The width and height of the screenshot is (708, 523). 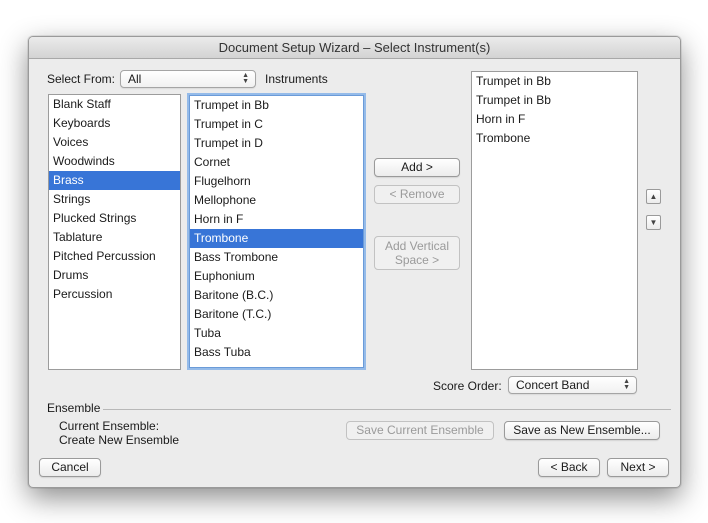 What do you see at coordinates (467, 386) in the screenshot?
I see `score-order-label: Score Order:` at bounding box center [467, 386].